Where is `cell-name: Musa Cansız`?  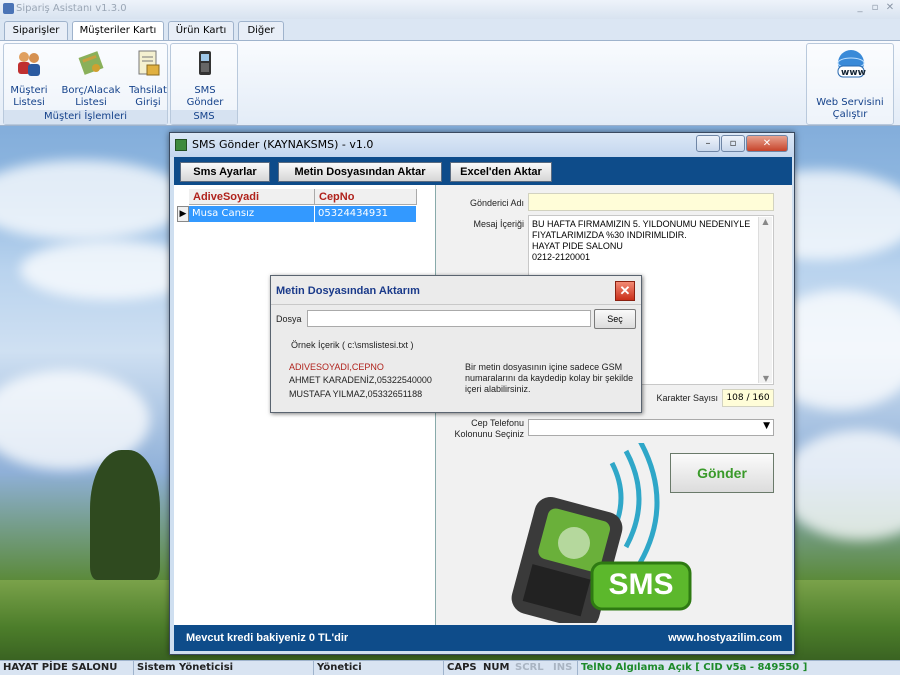 cell-name: Musa Cansız is located at coordinates (252, 214).